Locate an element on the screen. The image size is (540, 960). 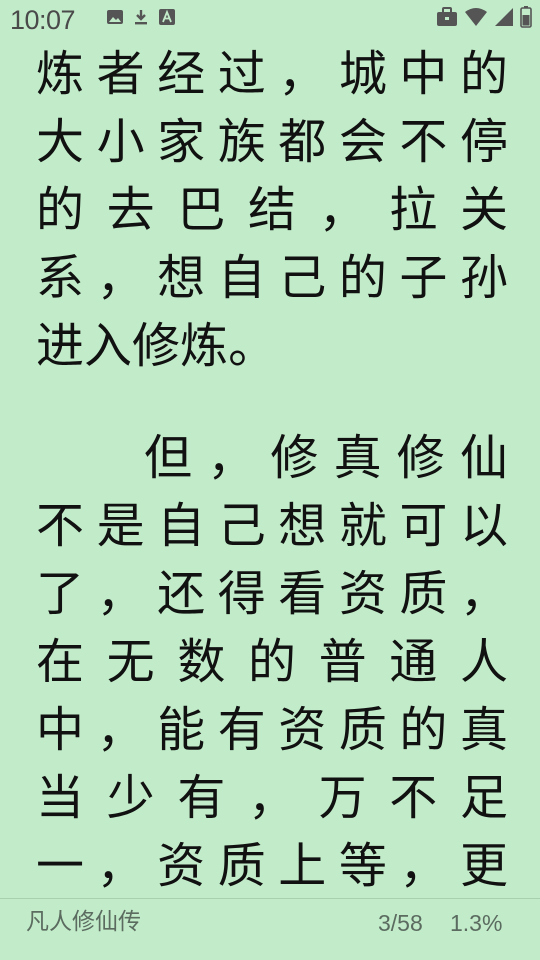
text-char: 数 is located at coordinates (201, 662).